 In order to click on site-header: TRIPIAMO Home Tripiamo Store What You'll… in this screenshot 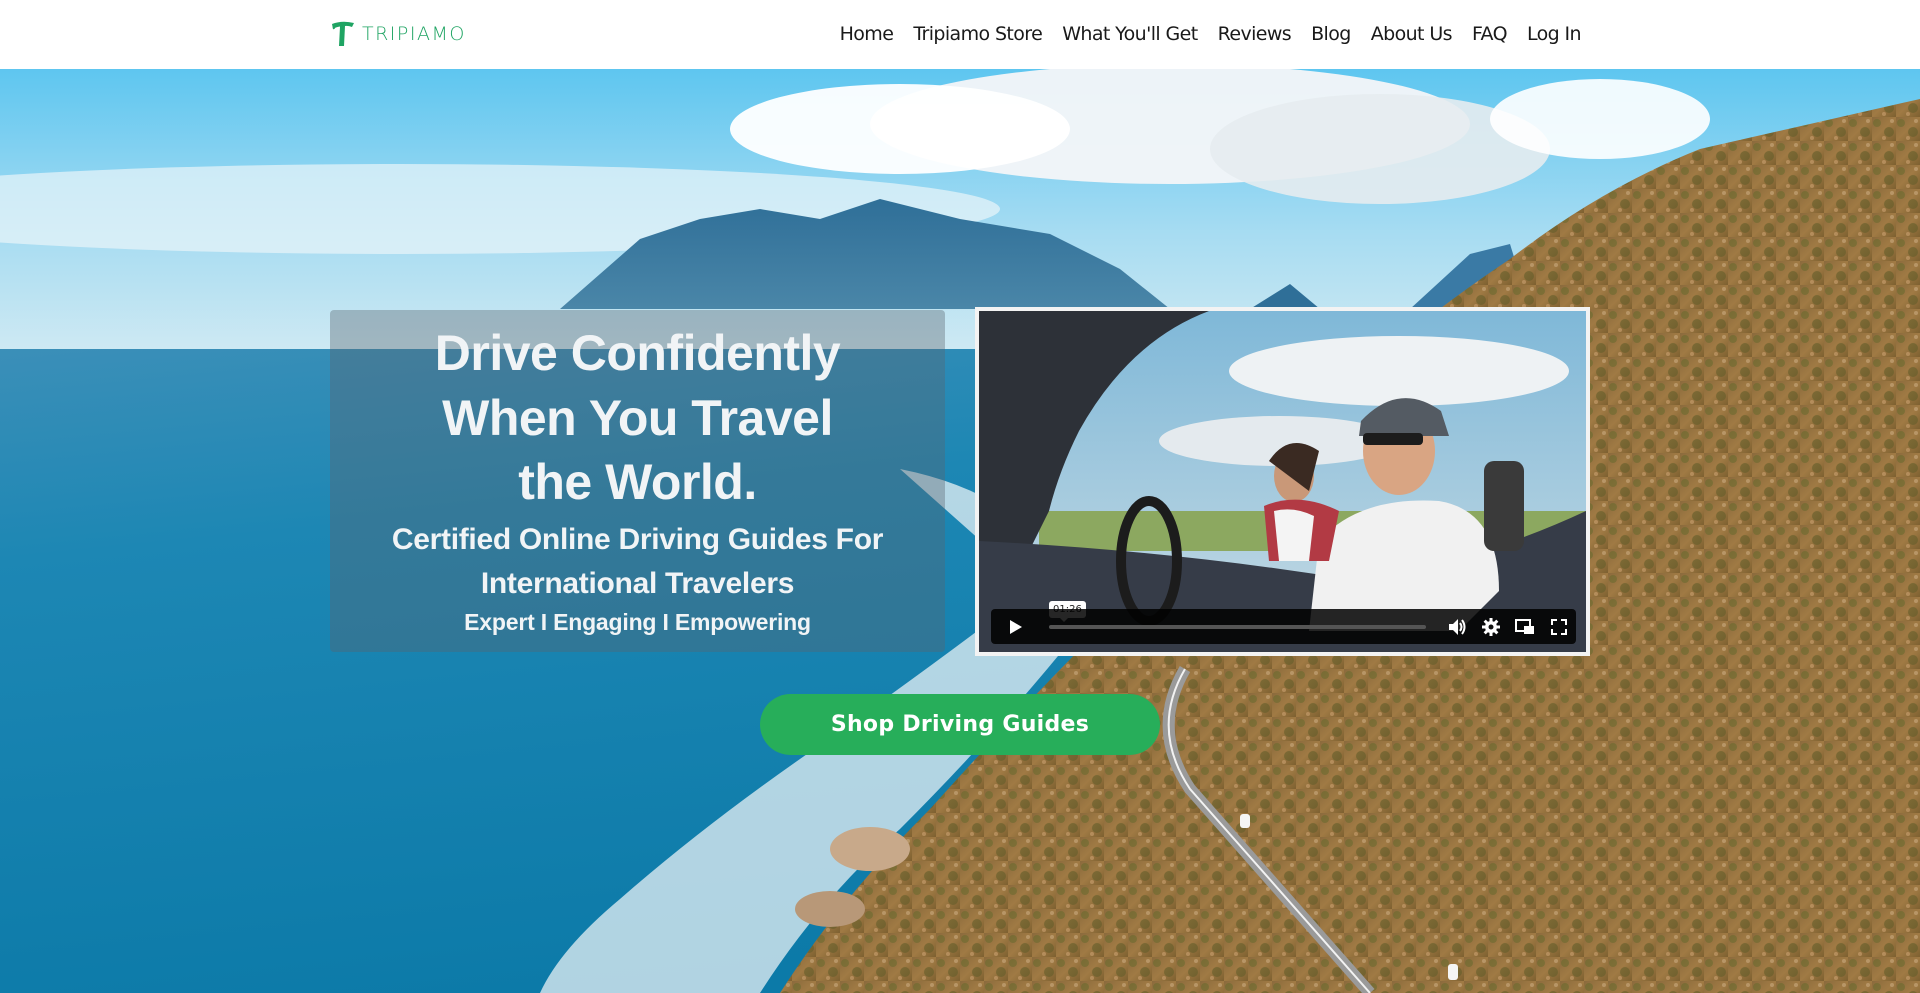, I will do `click(960, 34)`.